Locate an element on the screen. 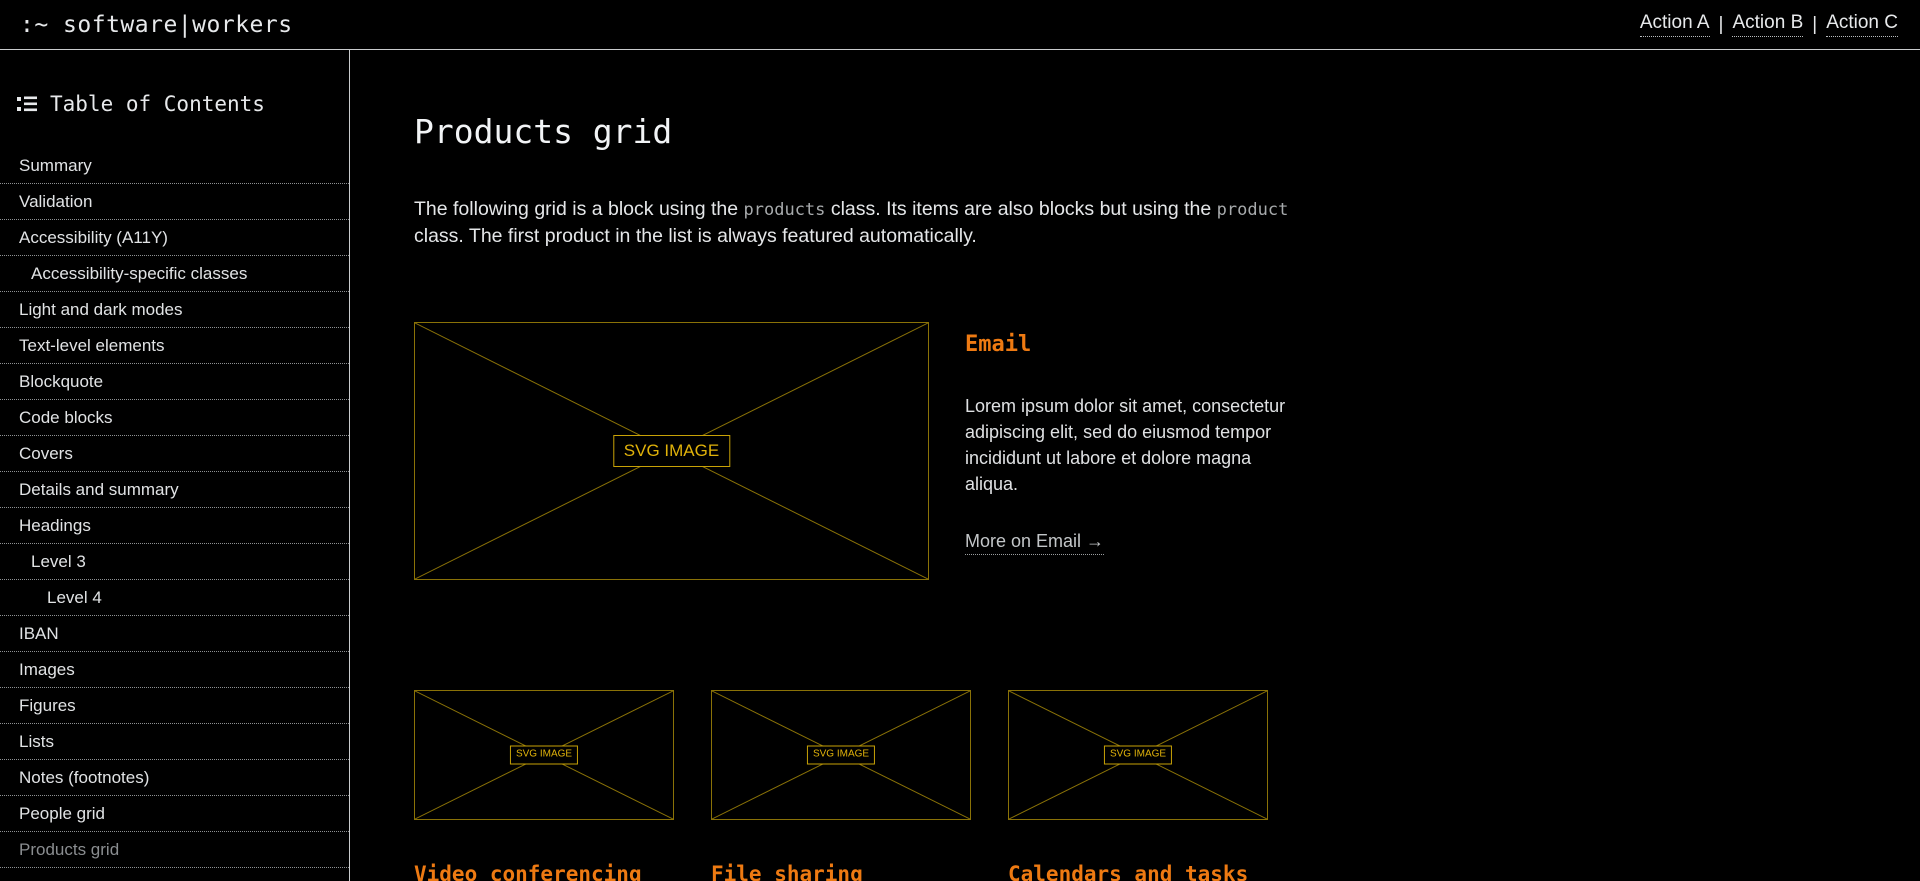  sidebar-item-label: Products grid is located at coordinates (69, 849).